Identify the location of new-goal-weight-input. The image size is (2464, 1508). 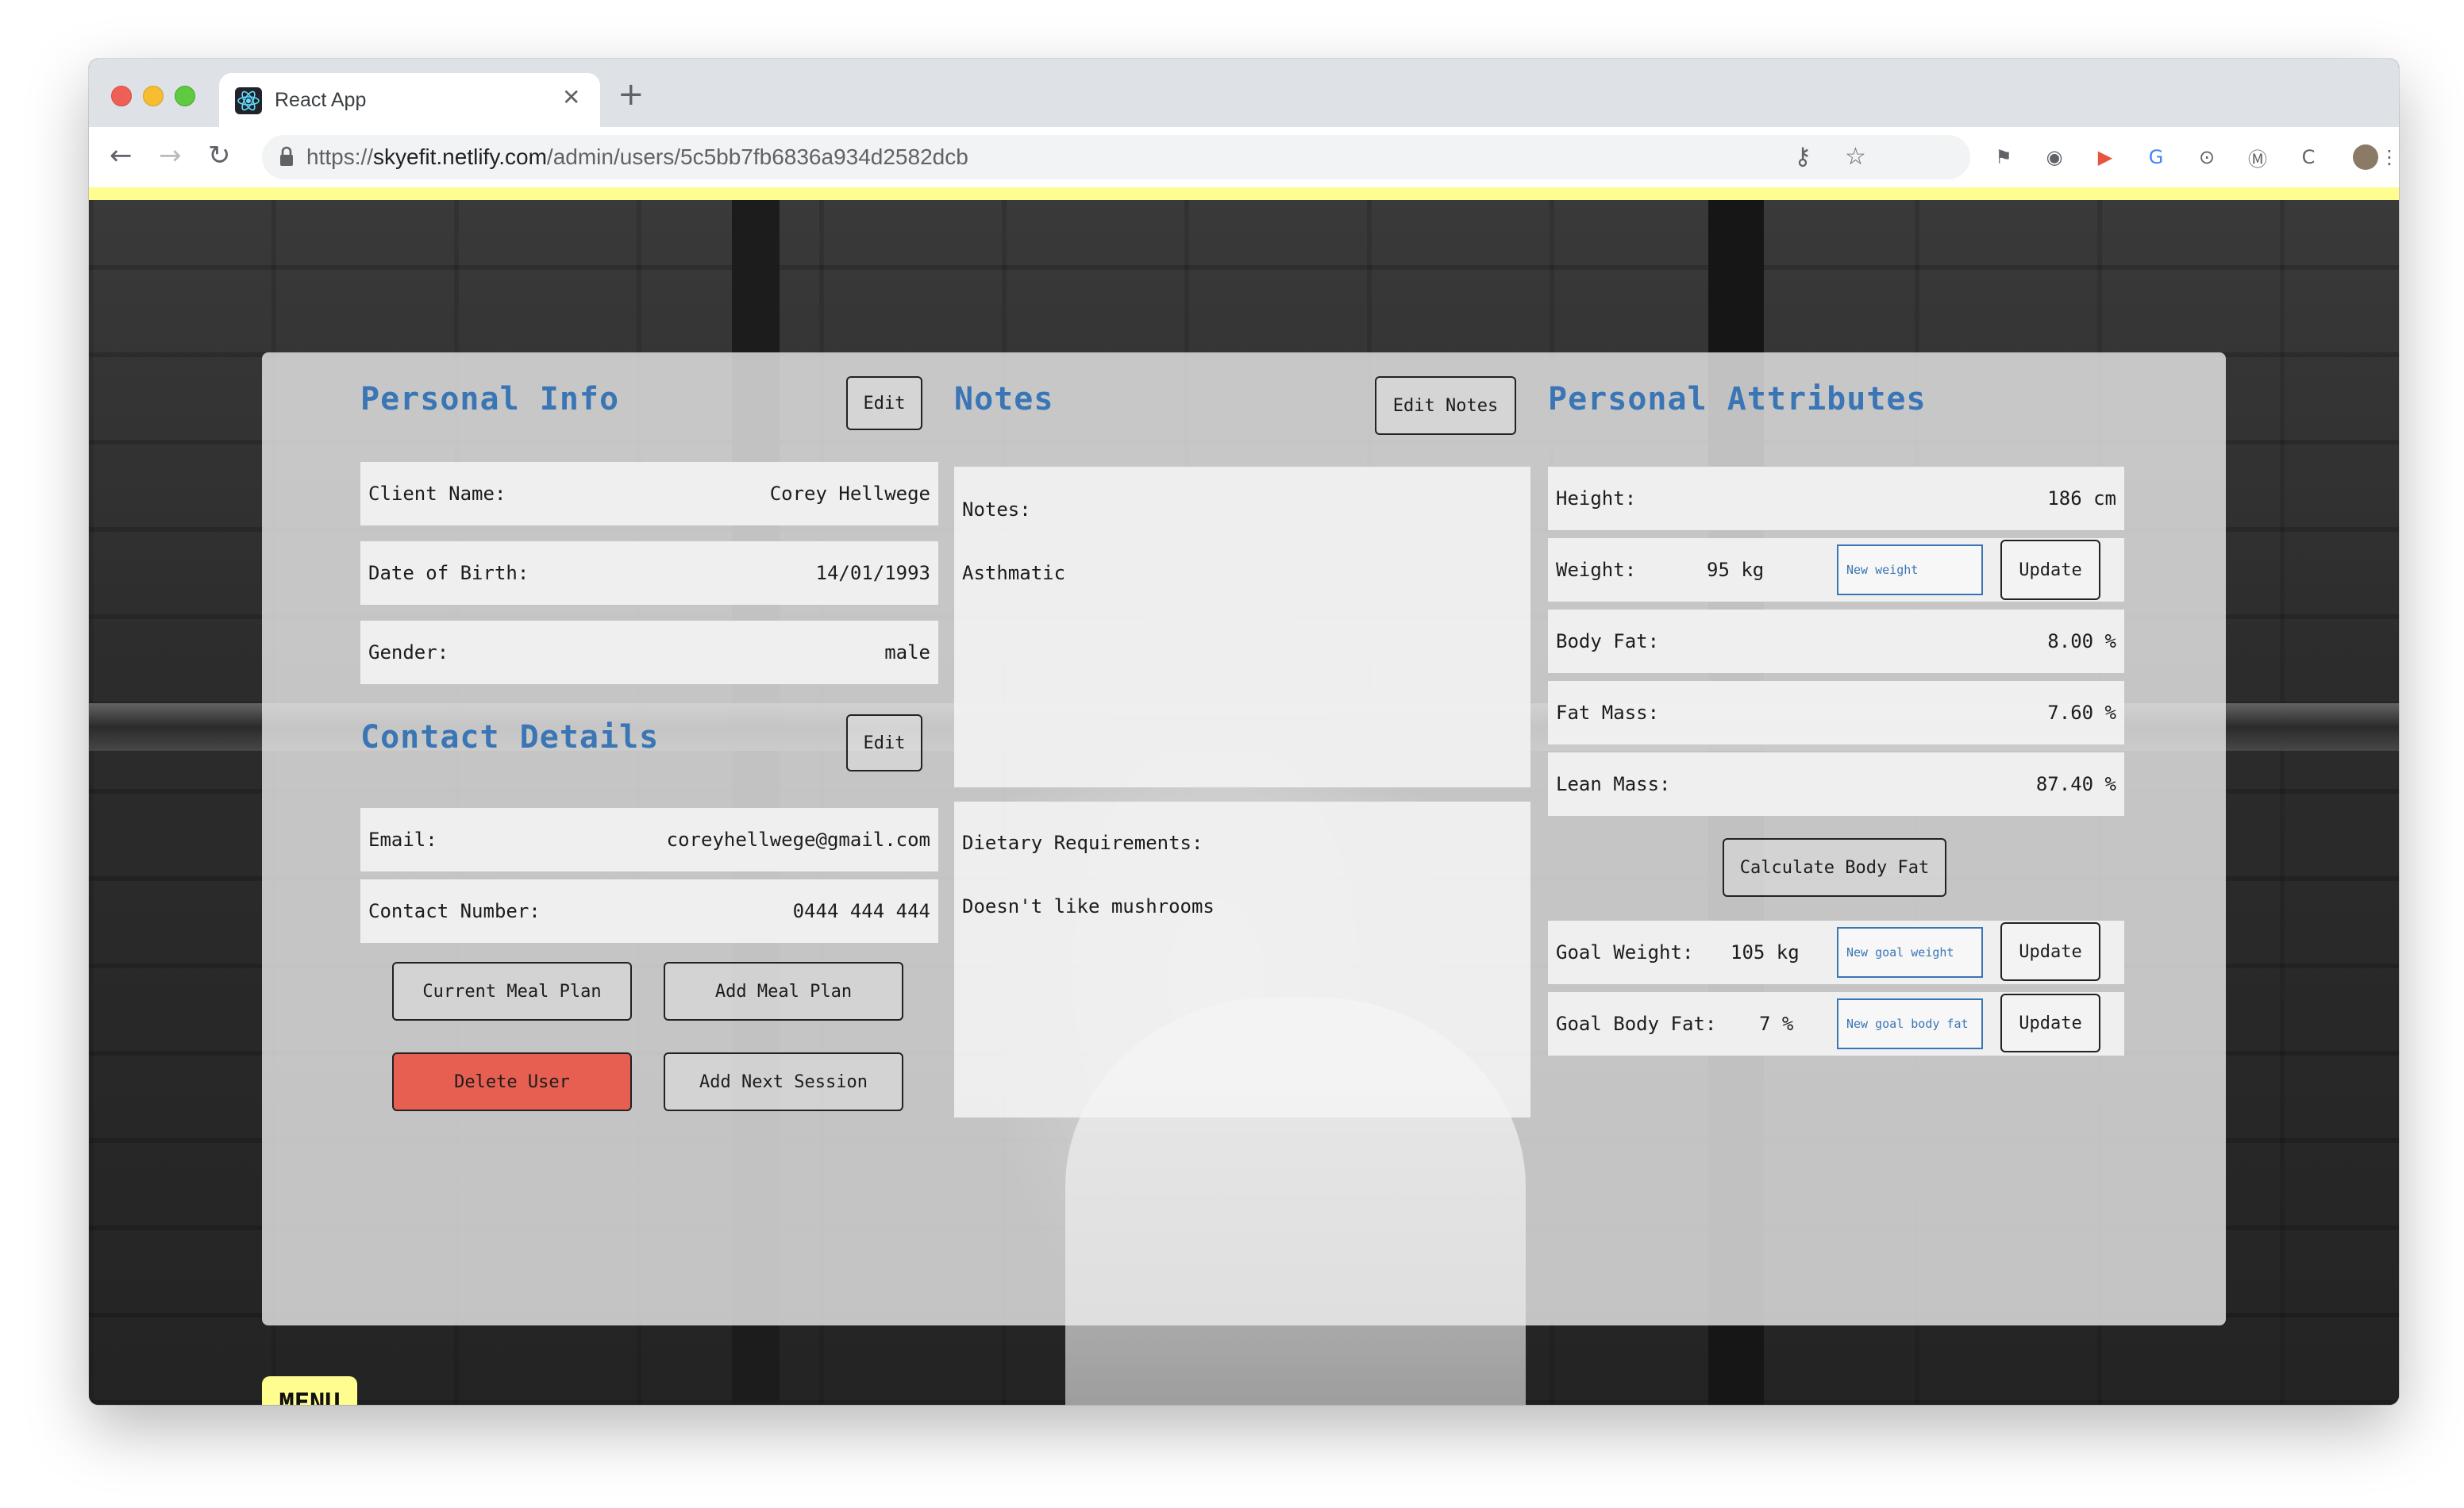
(1910, 953).